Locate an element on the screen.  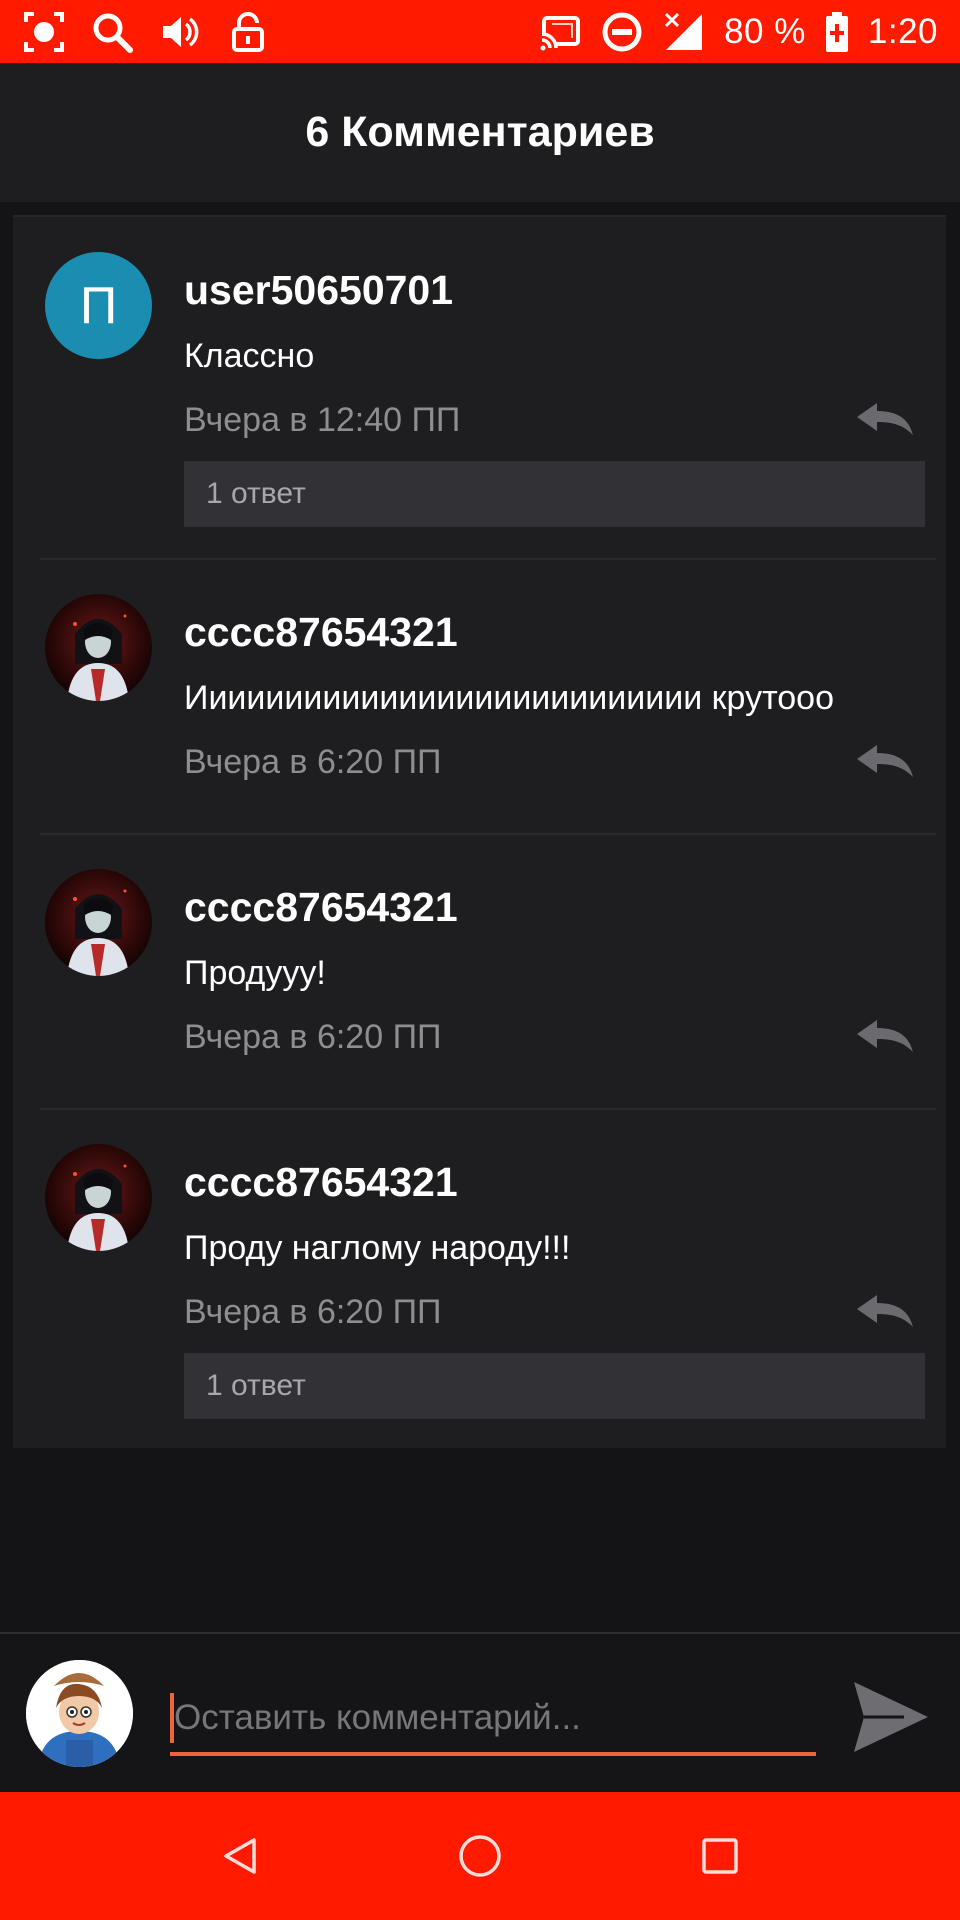
comment-username: user50650701 is located at coordinates (318, 290).